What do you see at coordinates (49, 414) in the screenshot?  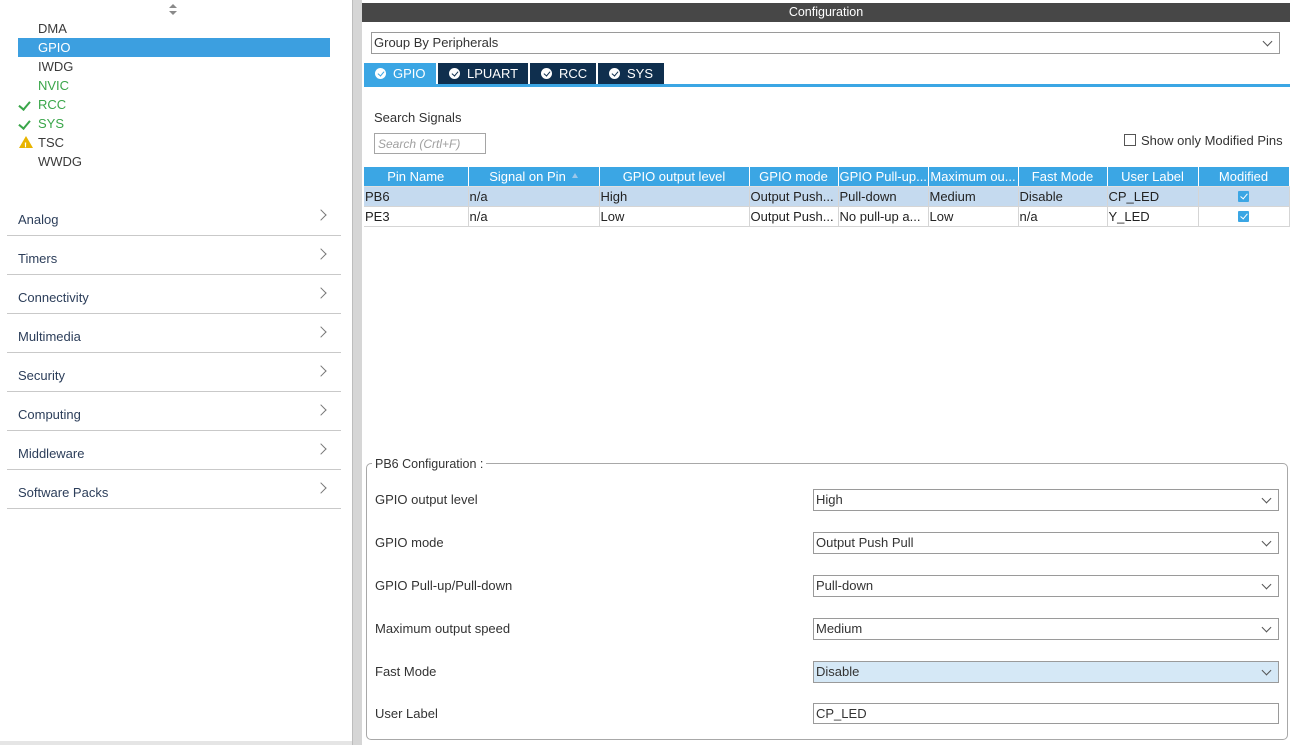 I see `category-label: Computing` at bounding box center [49, 414].